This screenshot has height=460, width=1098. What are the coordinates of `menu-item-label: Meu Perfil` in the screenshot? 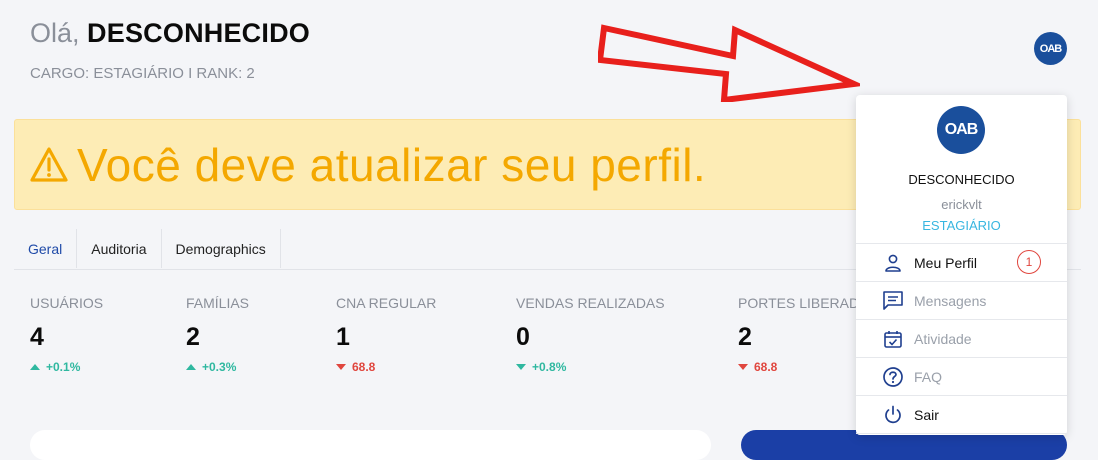 It's located at (946, 262).